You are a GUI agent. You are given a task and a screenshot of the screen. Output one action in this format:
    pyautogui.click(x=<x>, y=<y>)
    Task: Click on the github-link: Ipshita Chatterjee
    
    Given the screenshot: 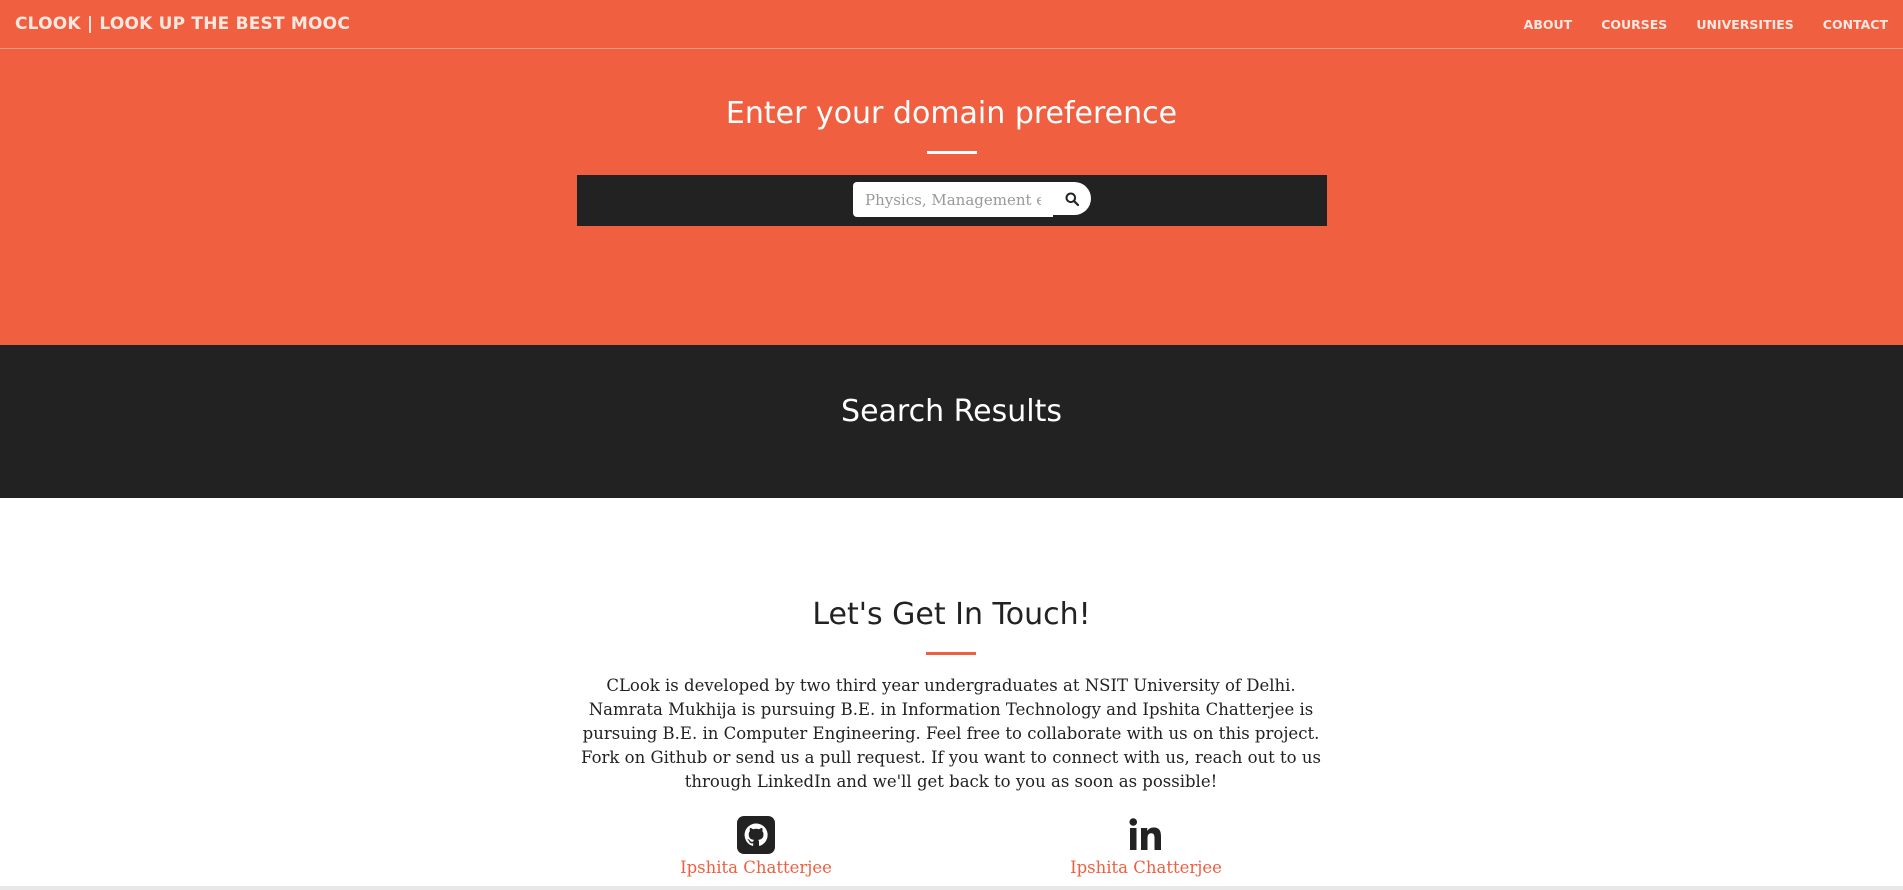 What is the action you would take?
    pyautogui.click(x=756, y=867)
    